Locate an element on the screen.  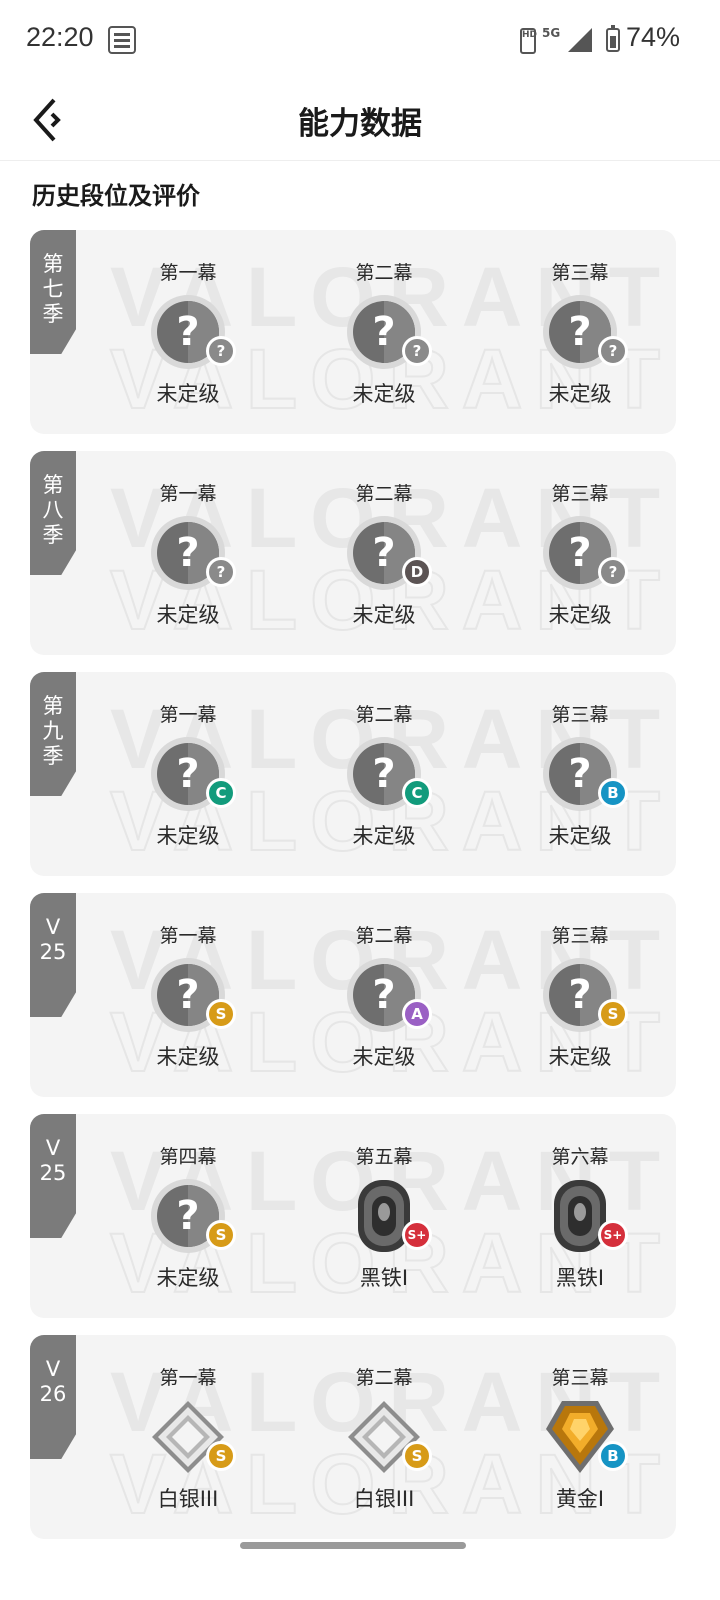
signal-icon is located at coordinates (580, 40).